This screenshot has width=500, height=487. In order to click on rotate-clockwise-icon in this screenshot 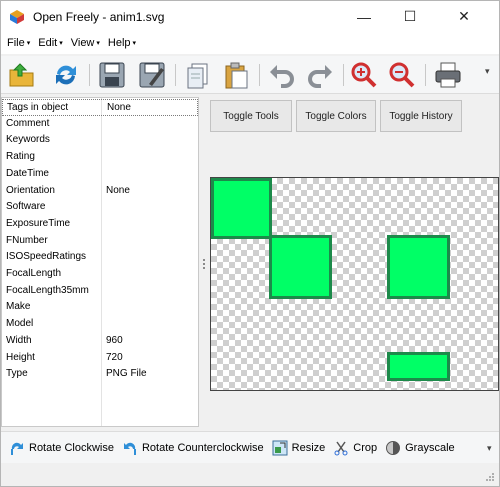, I will do `click(17, 448)`.